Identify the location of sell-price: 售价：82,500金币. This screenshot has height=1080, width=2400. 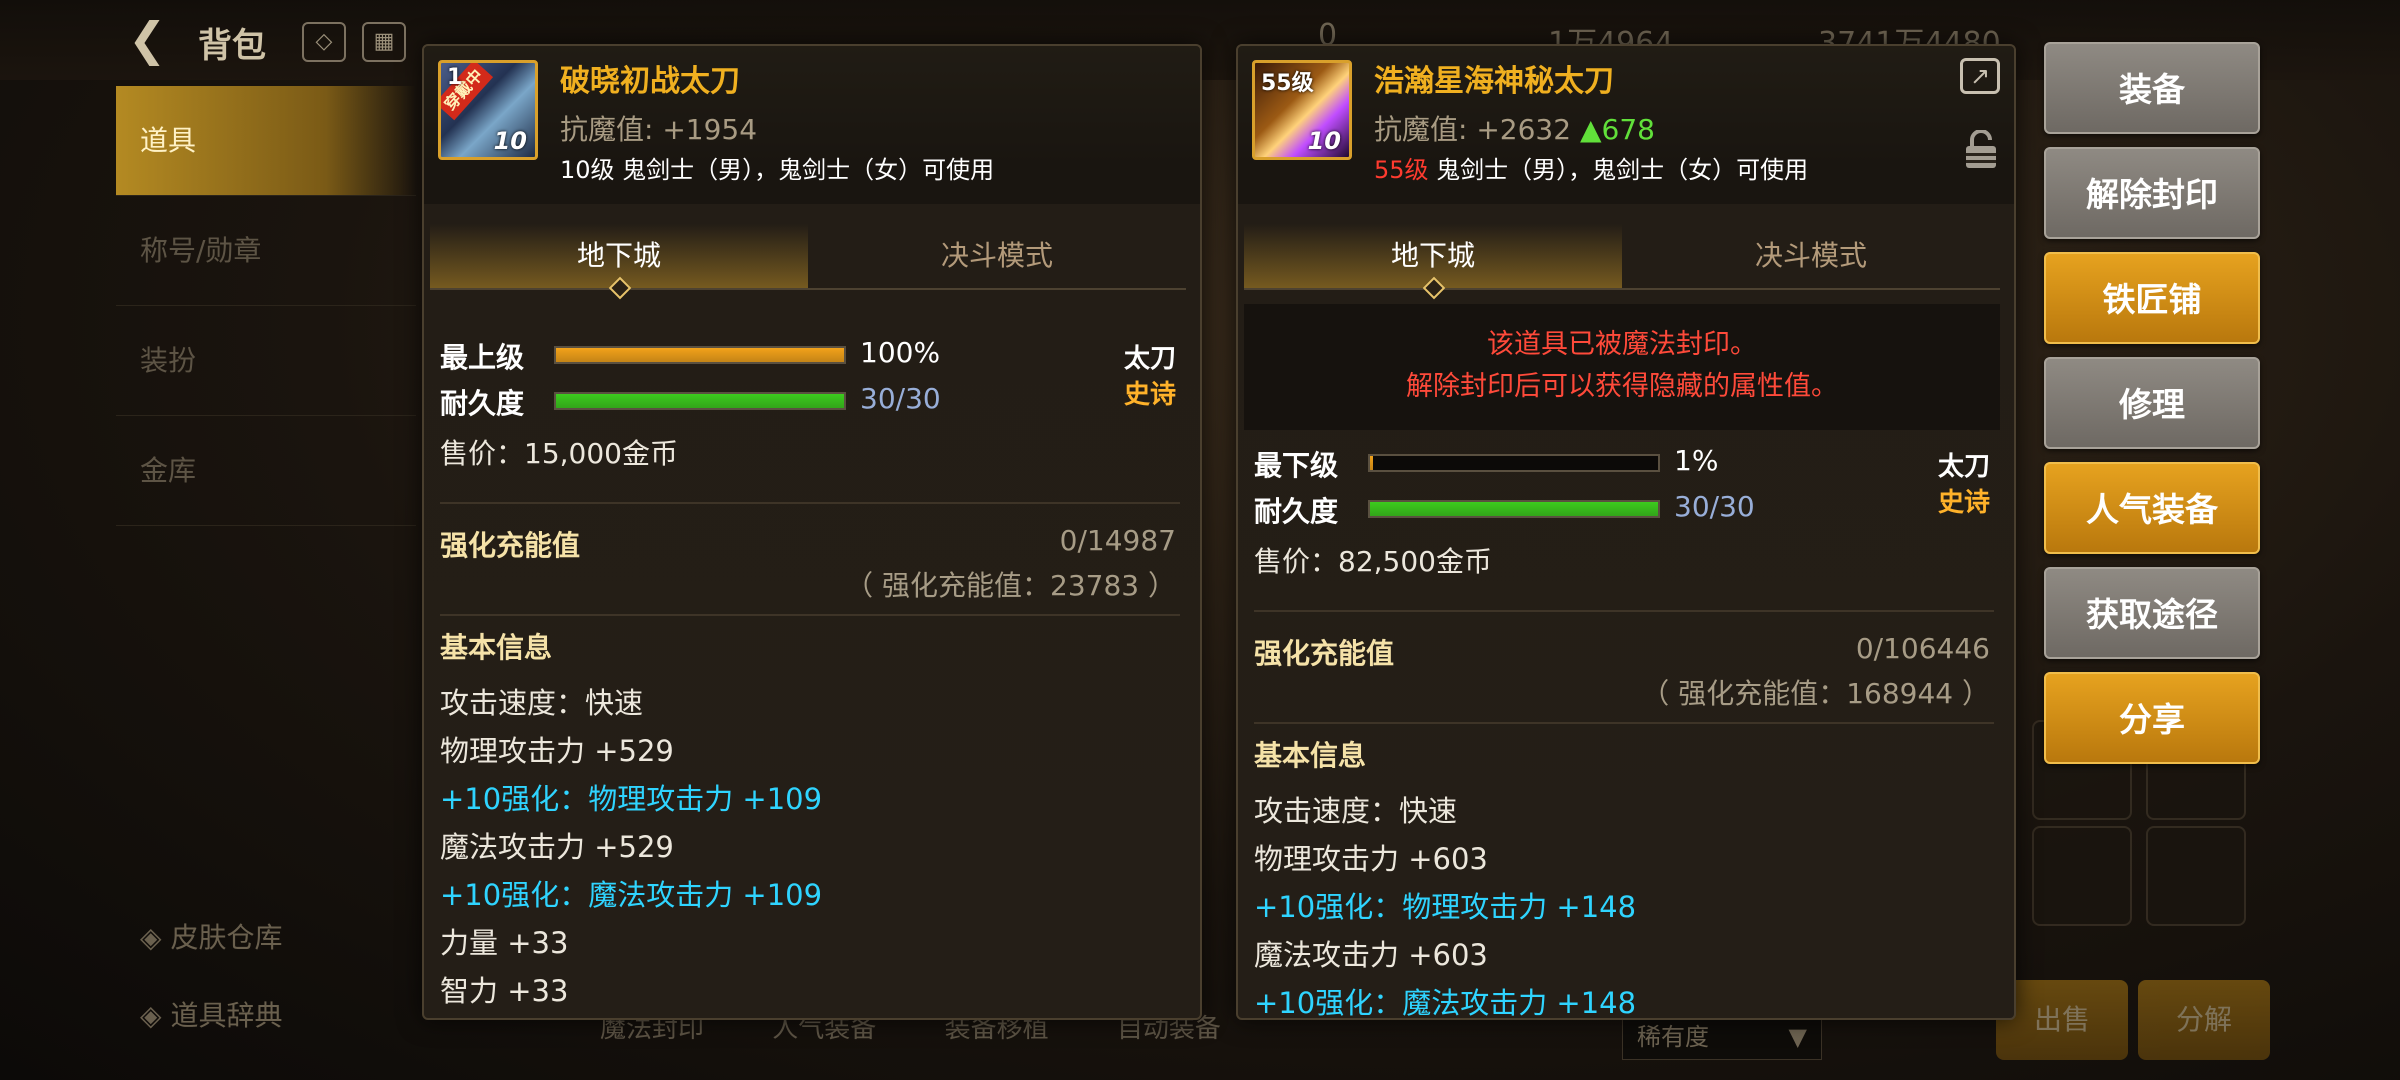
(1373, 561).